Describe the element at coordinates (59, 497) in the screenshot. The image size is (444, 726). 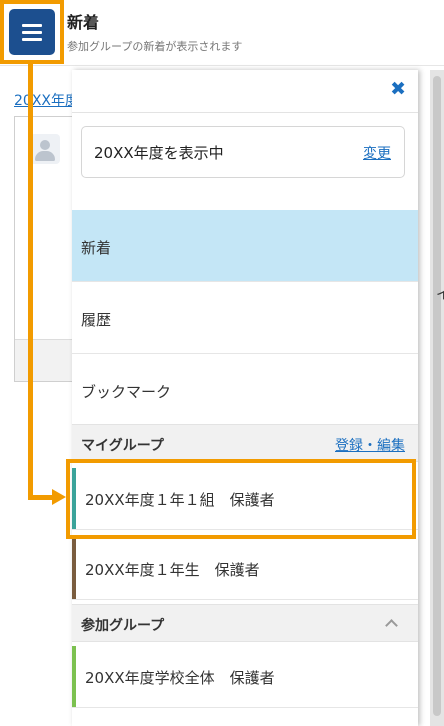
I see `annotation-arrow-icon` at that location.